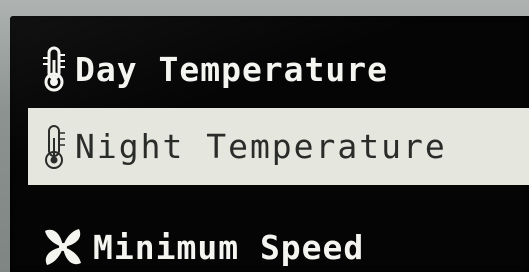  Describe the element at coordinates (229, 247) in the screenshot. I see `menu-item-label: Minimum Speed` at that location.